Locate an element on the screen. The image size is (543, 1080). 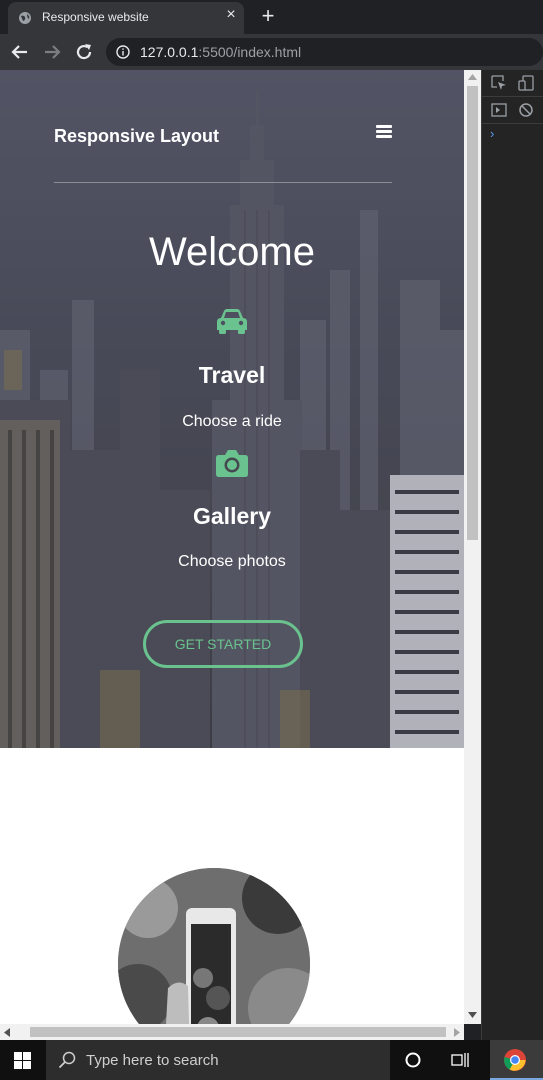
scroll-left-arrow-icon is located at coordinates (7, 1032).